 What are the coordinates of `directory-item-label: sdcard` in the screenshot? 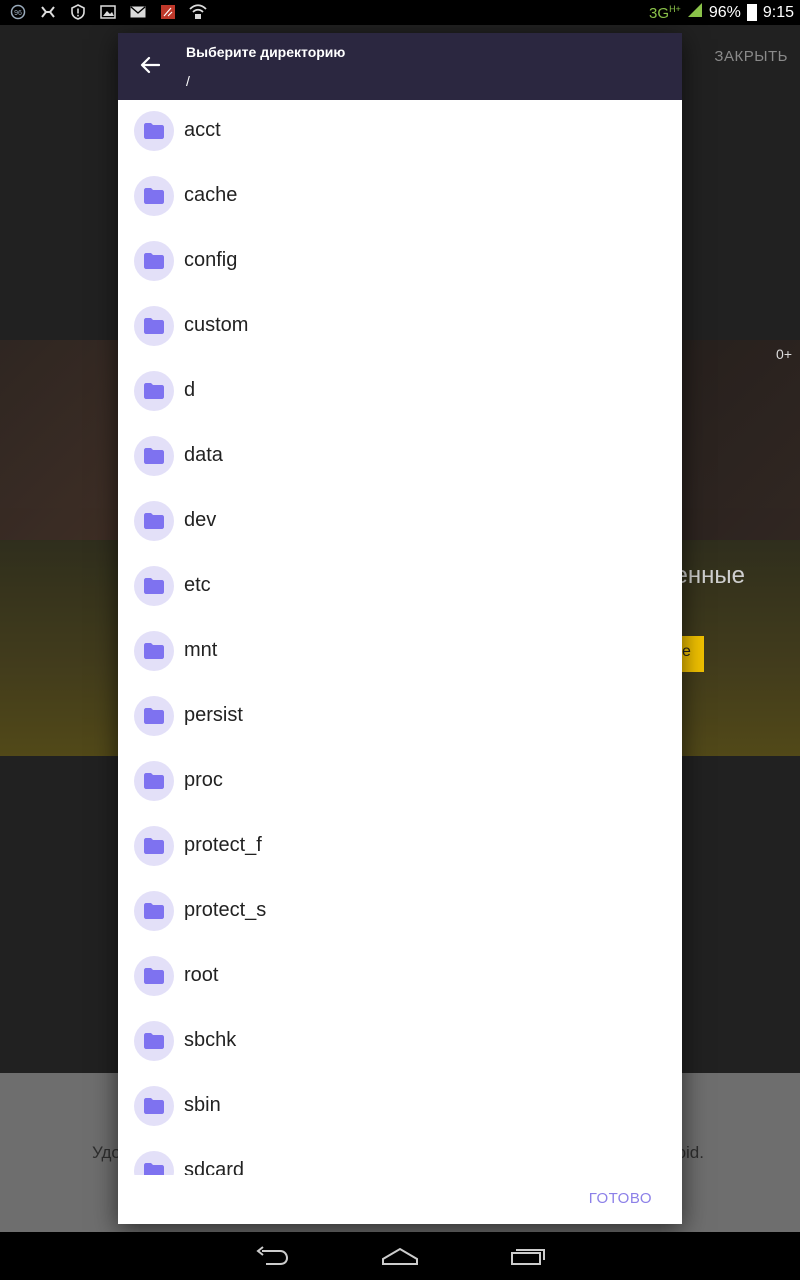 It's located at (214, 1167).